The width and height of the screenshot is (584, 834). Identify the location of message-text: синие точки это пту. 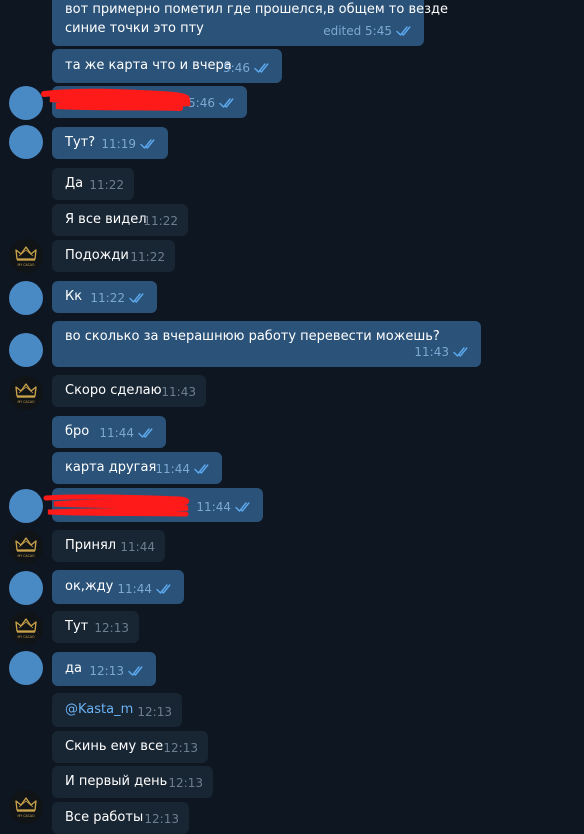
(134, 28).